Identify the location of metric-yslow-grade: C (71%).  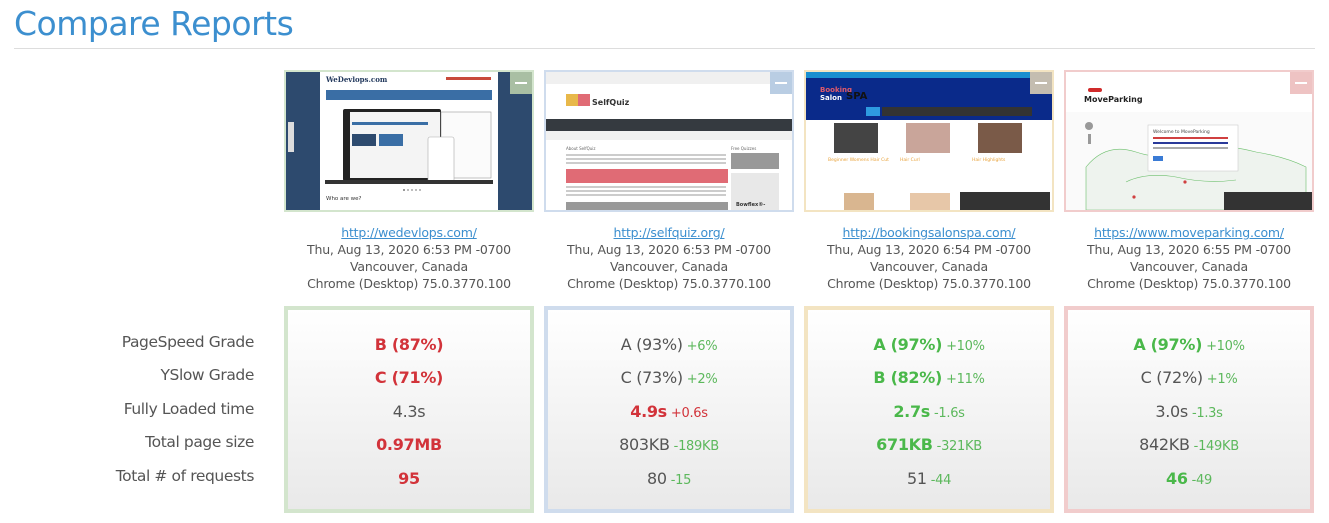
(409, 381).